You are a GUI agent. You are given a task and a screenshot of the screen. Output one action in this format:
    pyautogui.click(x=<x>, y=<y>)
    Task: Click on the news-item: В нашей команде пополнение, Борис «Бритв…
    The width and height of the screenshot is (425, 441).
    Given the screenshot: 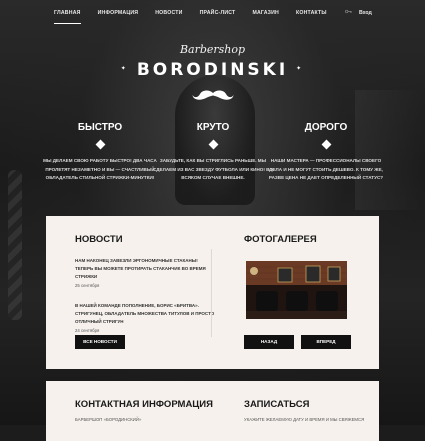 What is the action you would take?
    pyautogui.click(x=145, y=317)
    